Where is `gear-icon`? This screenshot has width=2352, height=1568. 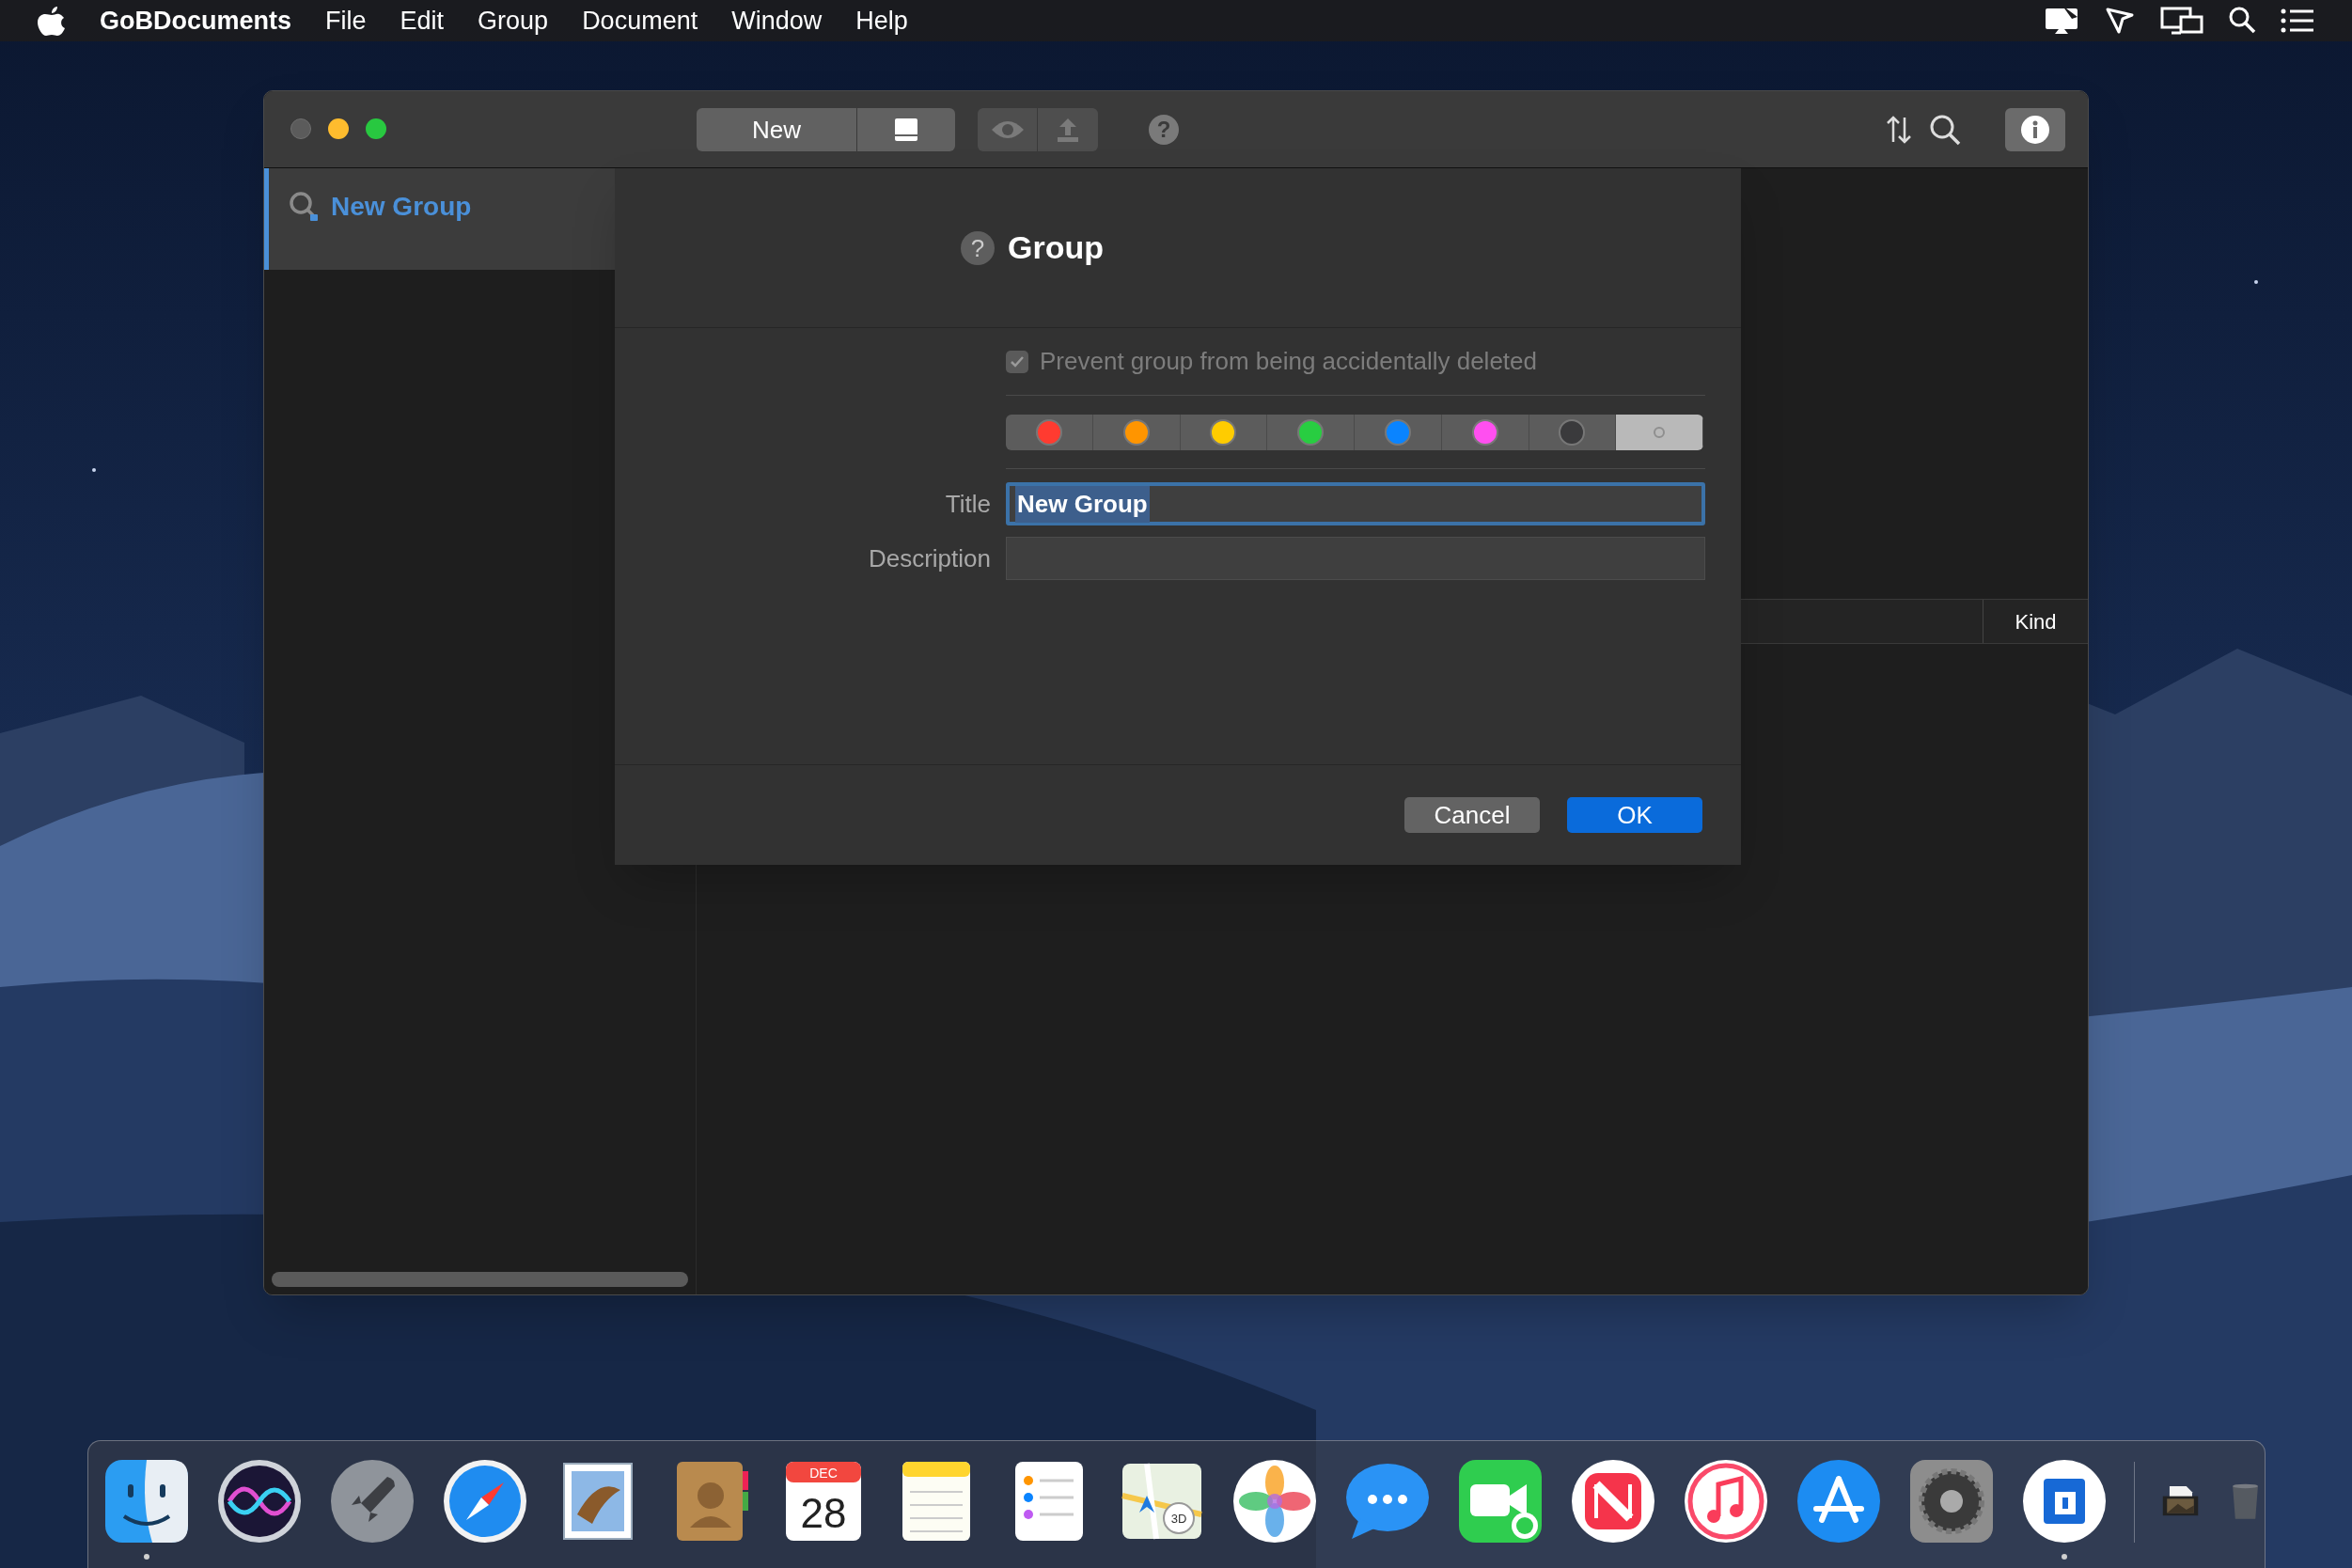 gear-icon is located at coordinates (1951, 1501).